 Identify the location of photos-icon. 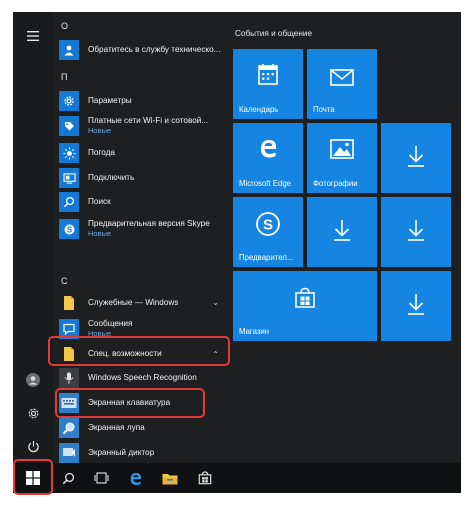
(342, 149).